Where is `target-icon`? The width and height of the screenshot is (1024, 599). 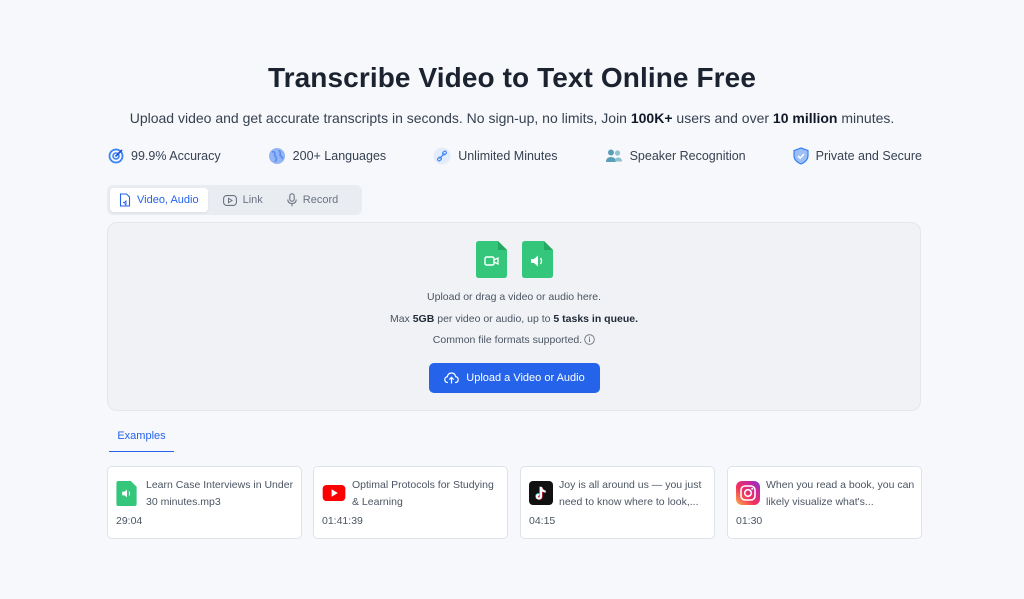 target-icon is located at coordinates (116, 156).